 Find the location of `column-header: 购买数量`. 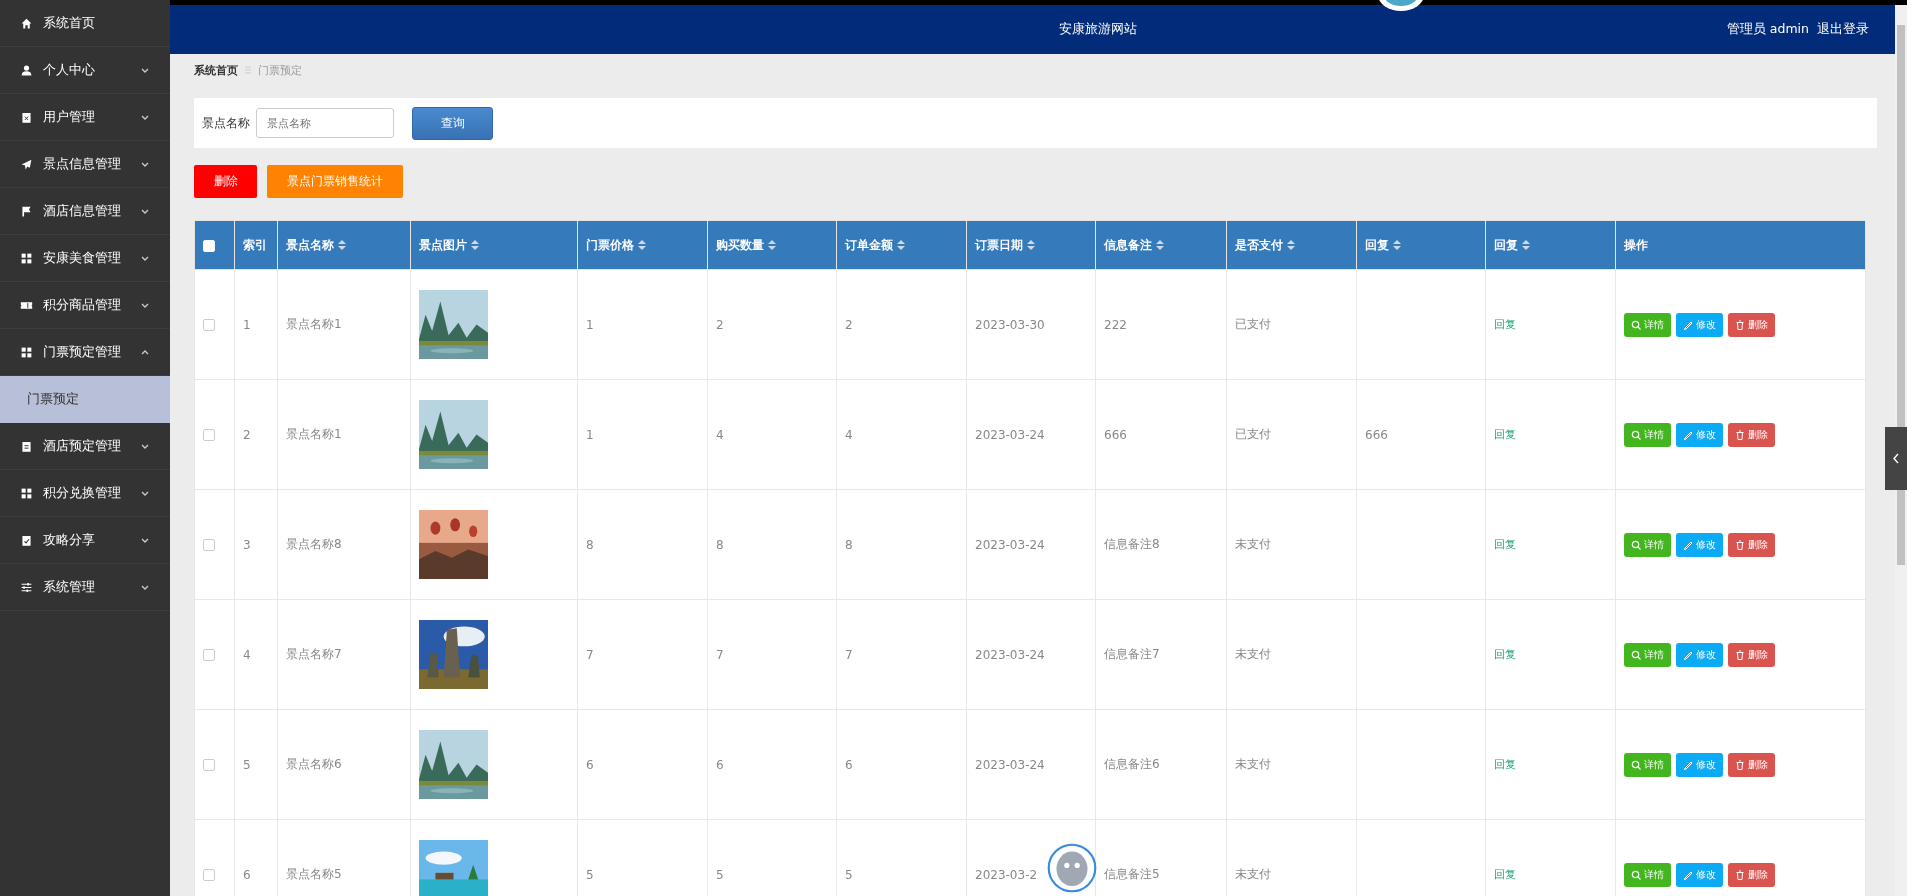

column-header: 购买数量 is located at coordinates (772, 245).